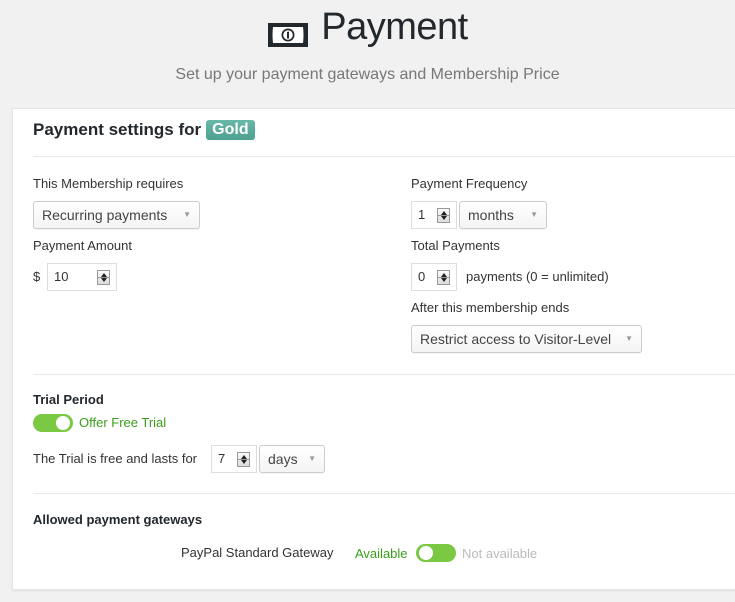  Describe the element at coordinates (257, 552) in the screenshot. I see `gateway-name: PayPal Standard Gateway` at that location.